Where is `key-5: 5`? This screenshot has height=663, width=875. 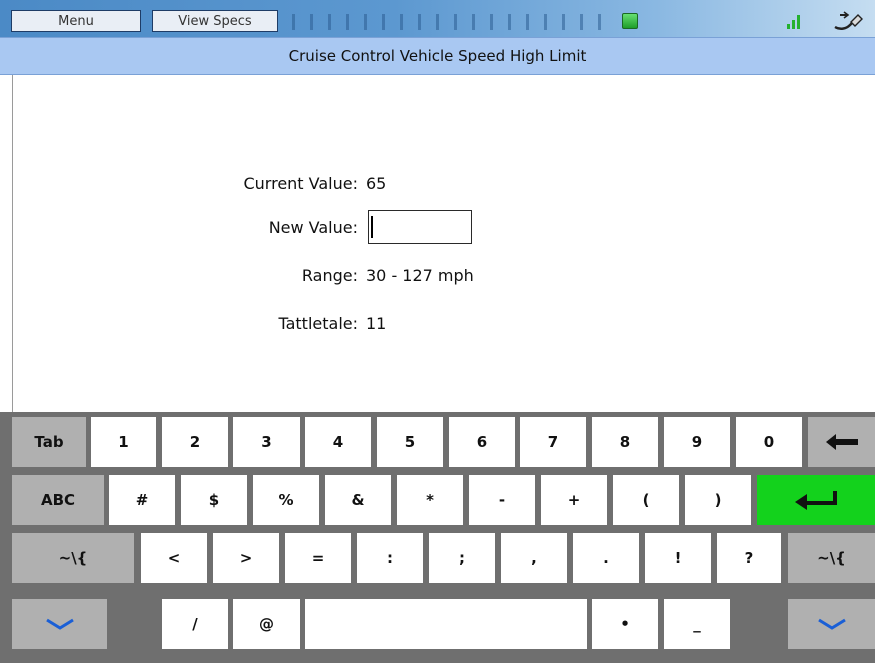 key-5: 5 is located at coordinates (410, 442).